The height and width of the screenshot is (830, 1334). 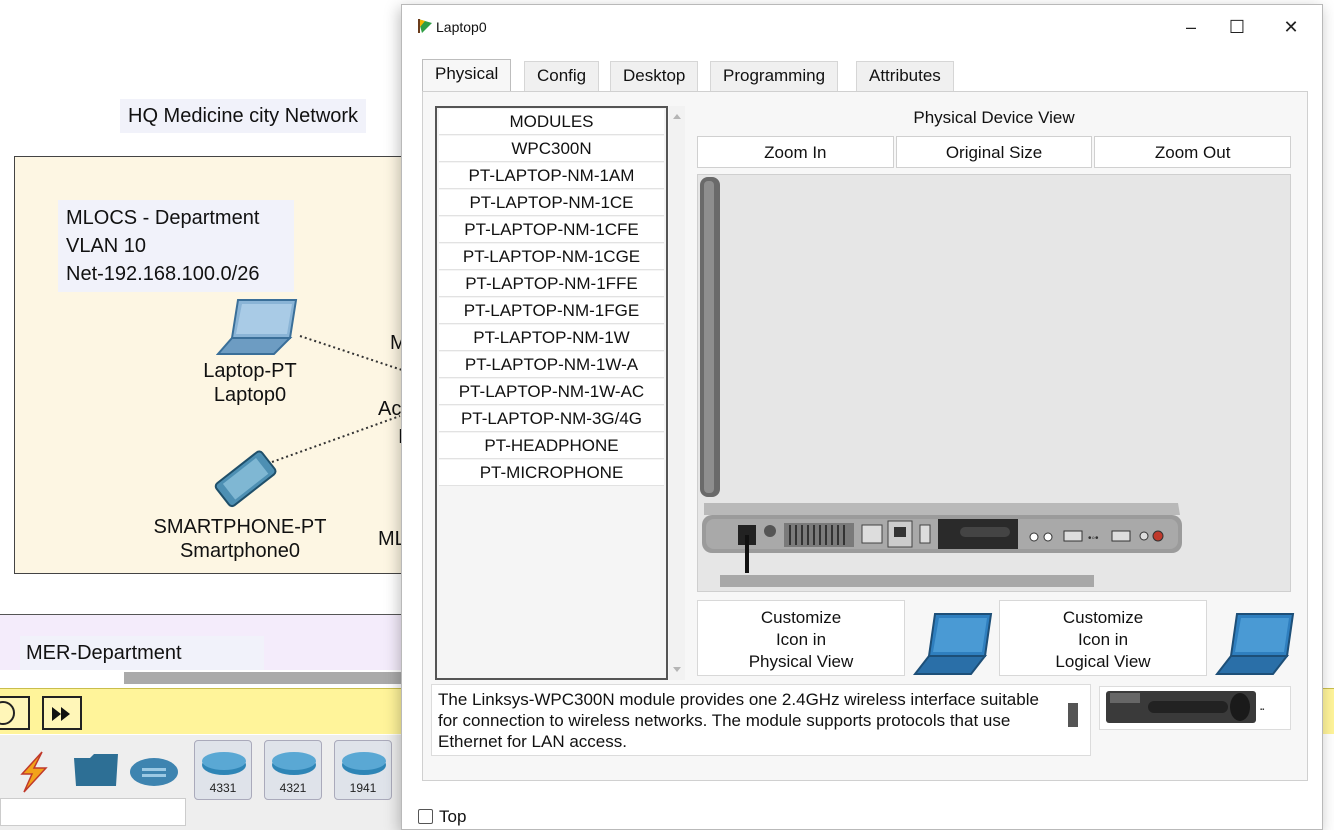 I want to click on module-item: PT-LAPTOP-NM-1FGE, so click(x=551, y=311).